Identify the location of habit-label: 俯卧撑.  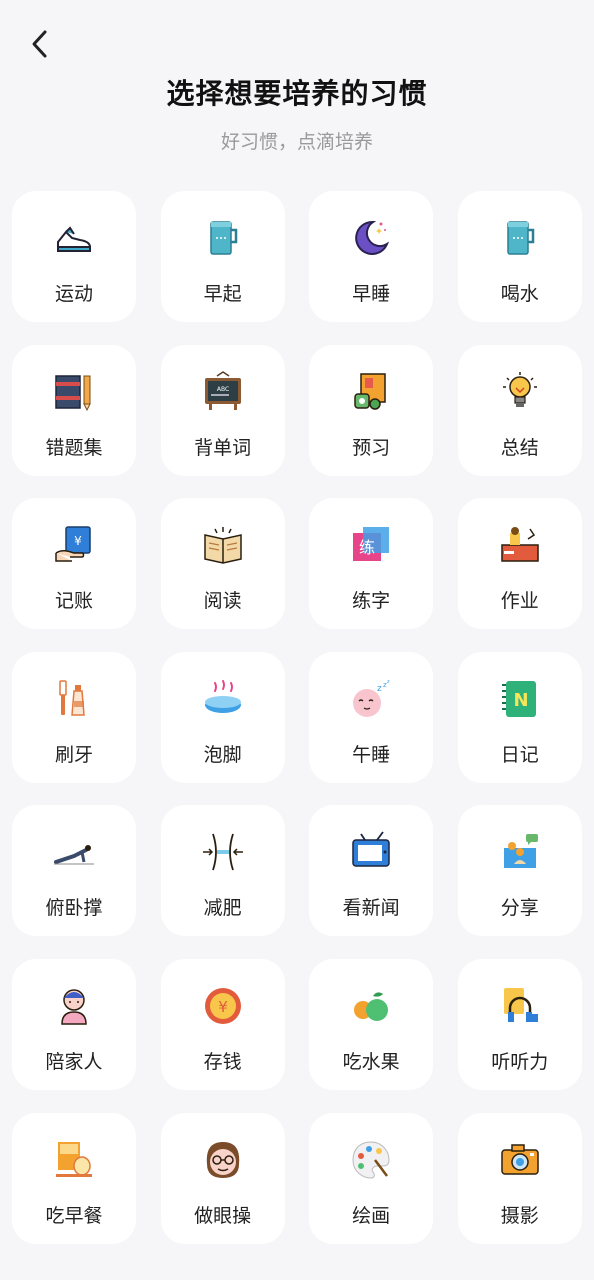
(74, 908).